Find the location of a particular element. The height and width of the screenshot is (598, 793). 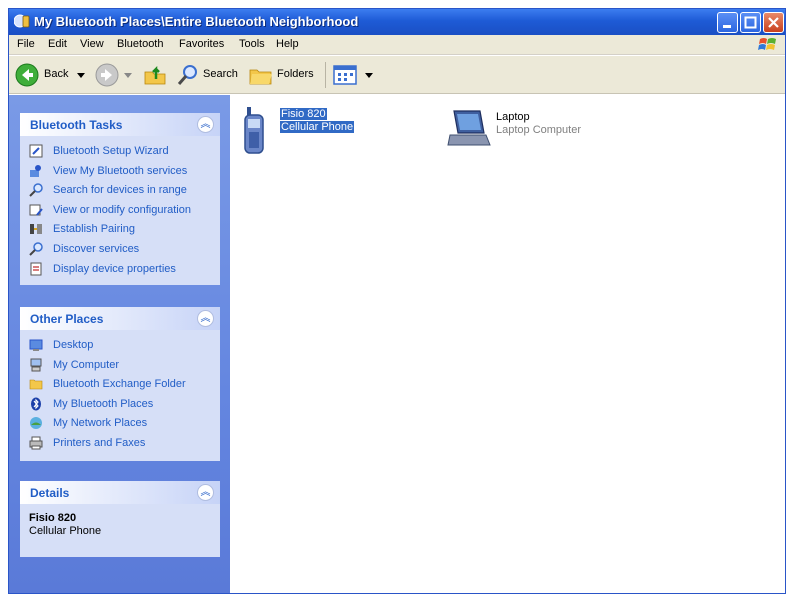

details-header: Details ︽ is located at coordinates (120, 492).